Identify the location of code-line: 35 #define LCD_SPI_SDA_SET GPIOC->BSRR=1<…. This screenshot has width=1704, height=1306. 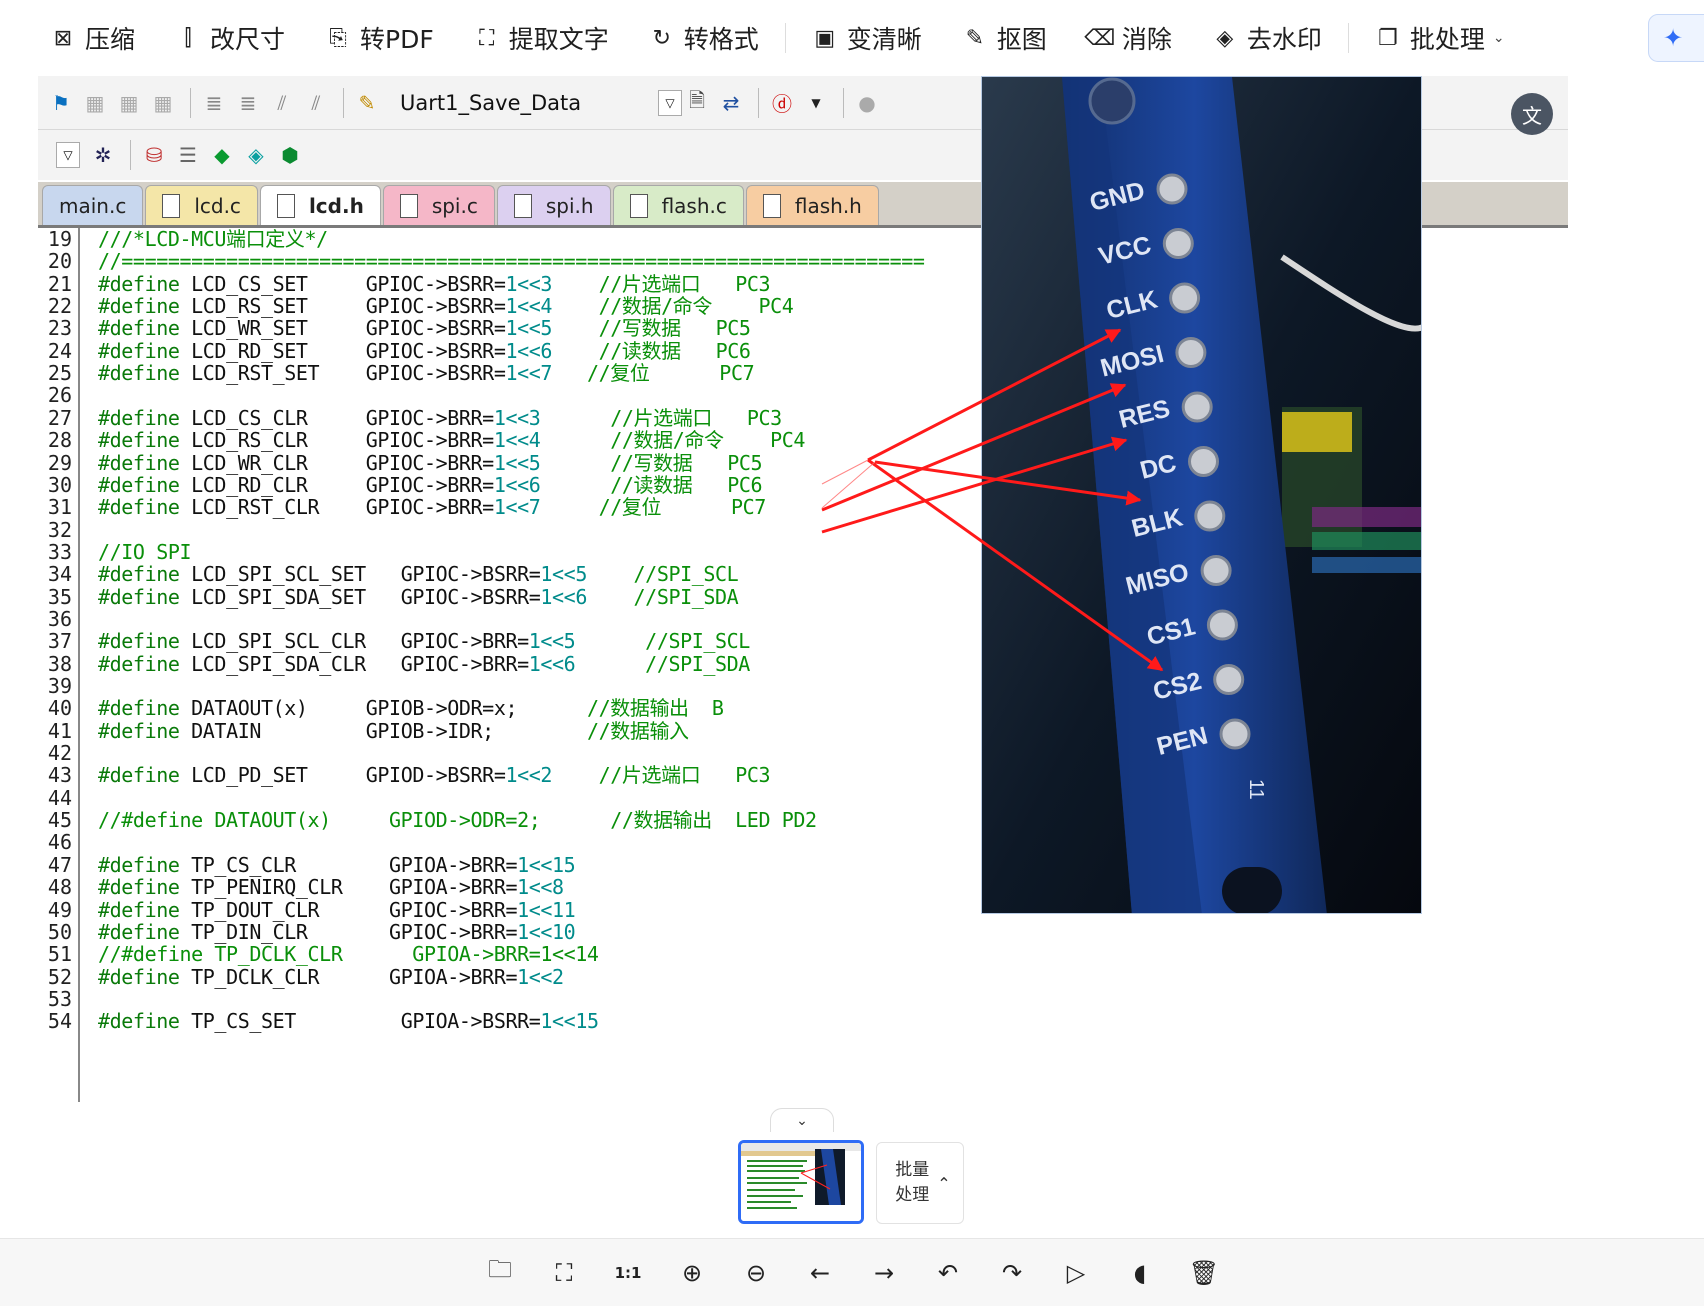
(510, 597).